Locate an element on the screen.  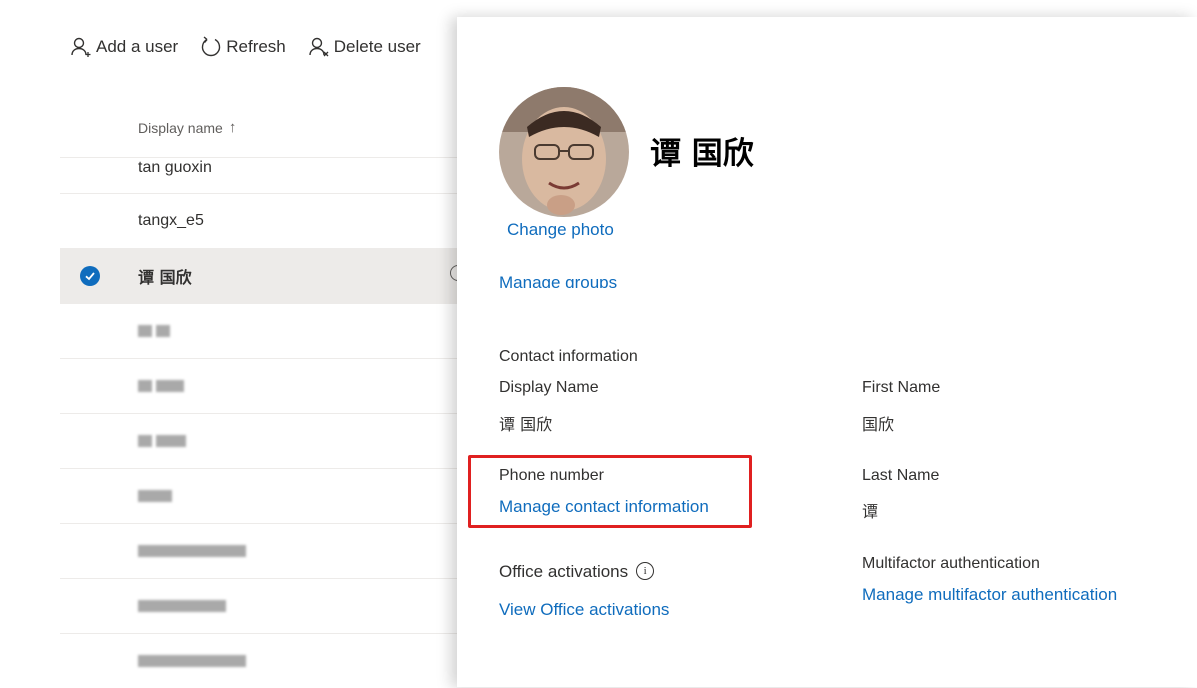
column-header-display-name: Display name ↑ is located at coordinates (187, 127).